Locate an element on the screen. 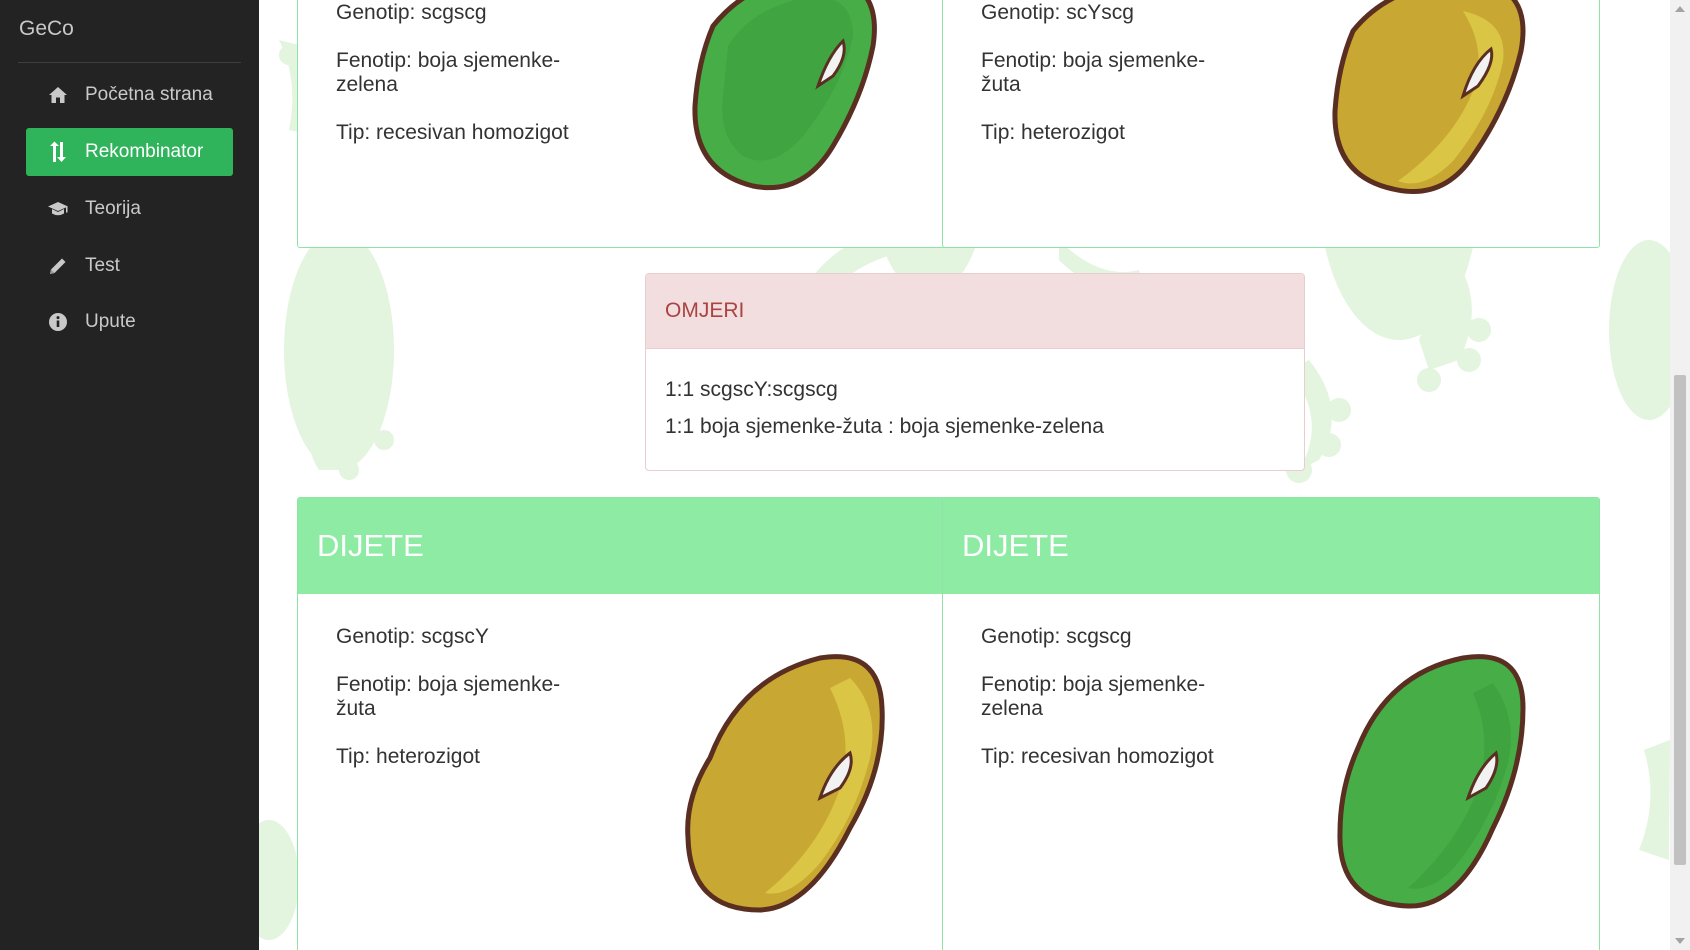 The width and height of the screenshot is (1690, 950). scroll-thumb is located at coordinates (1680, 620).